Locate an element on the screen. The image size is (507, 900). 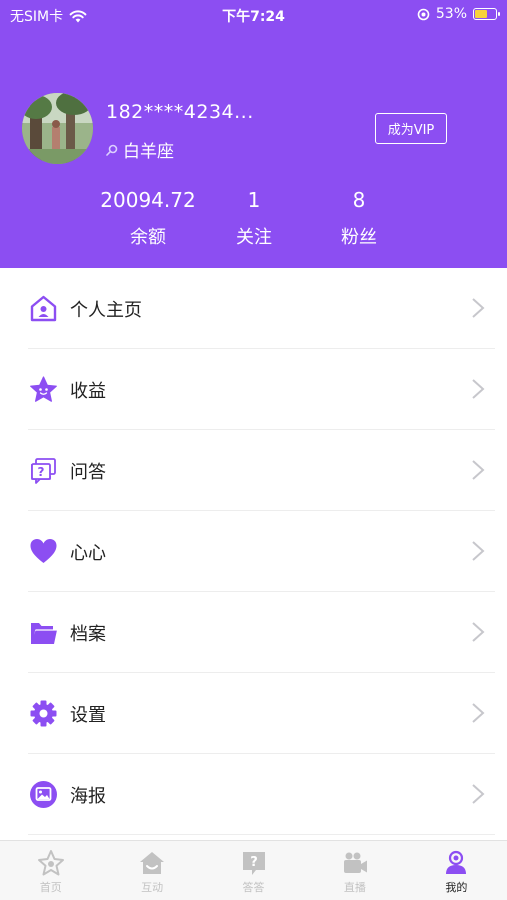
battery-icon is located at coordinates (486, 14).